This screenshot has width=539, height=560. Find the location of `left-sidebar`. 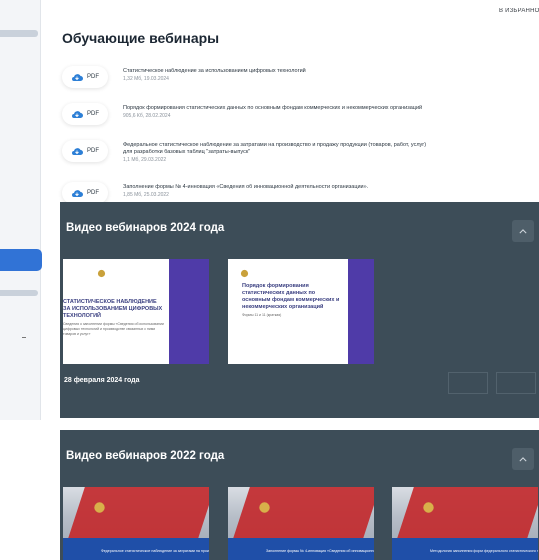

left-sidebar is located at coordinates (21, 210).